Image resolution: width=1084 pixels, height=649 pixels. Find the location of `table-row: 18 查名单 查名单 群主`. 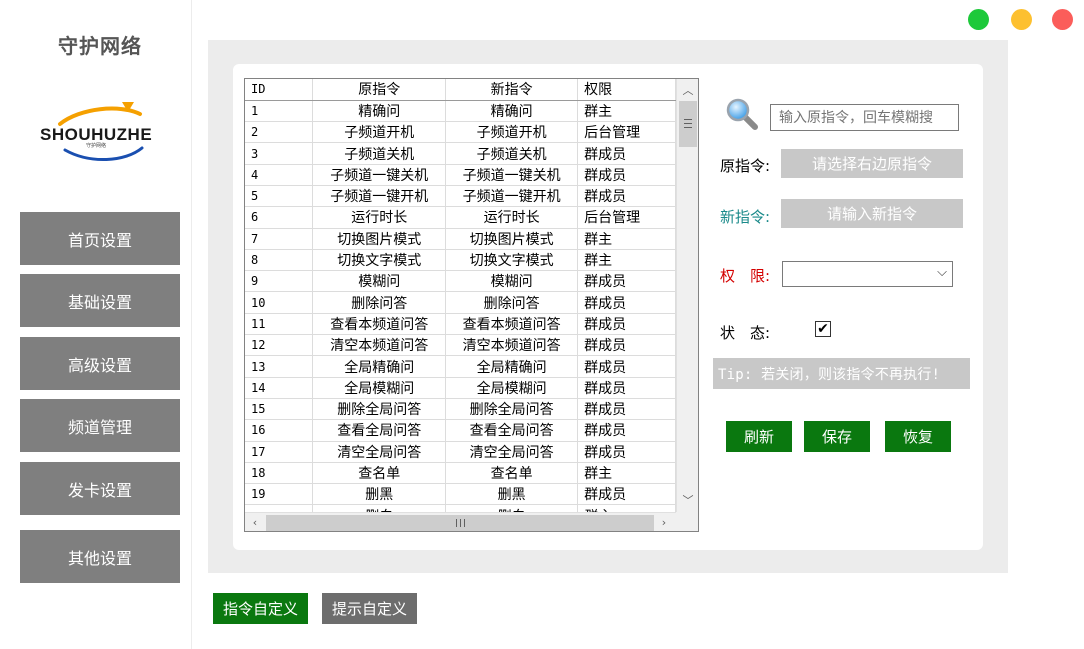

table-row: 18 查名单 查名单 群主 is located at coordinates (460, 473).